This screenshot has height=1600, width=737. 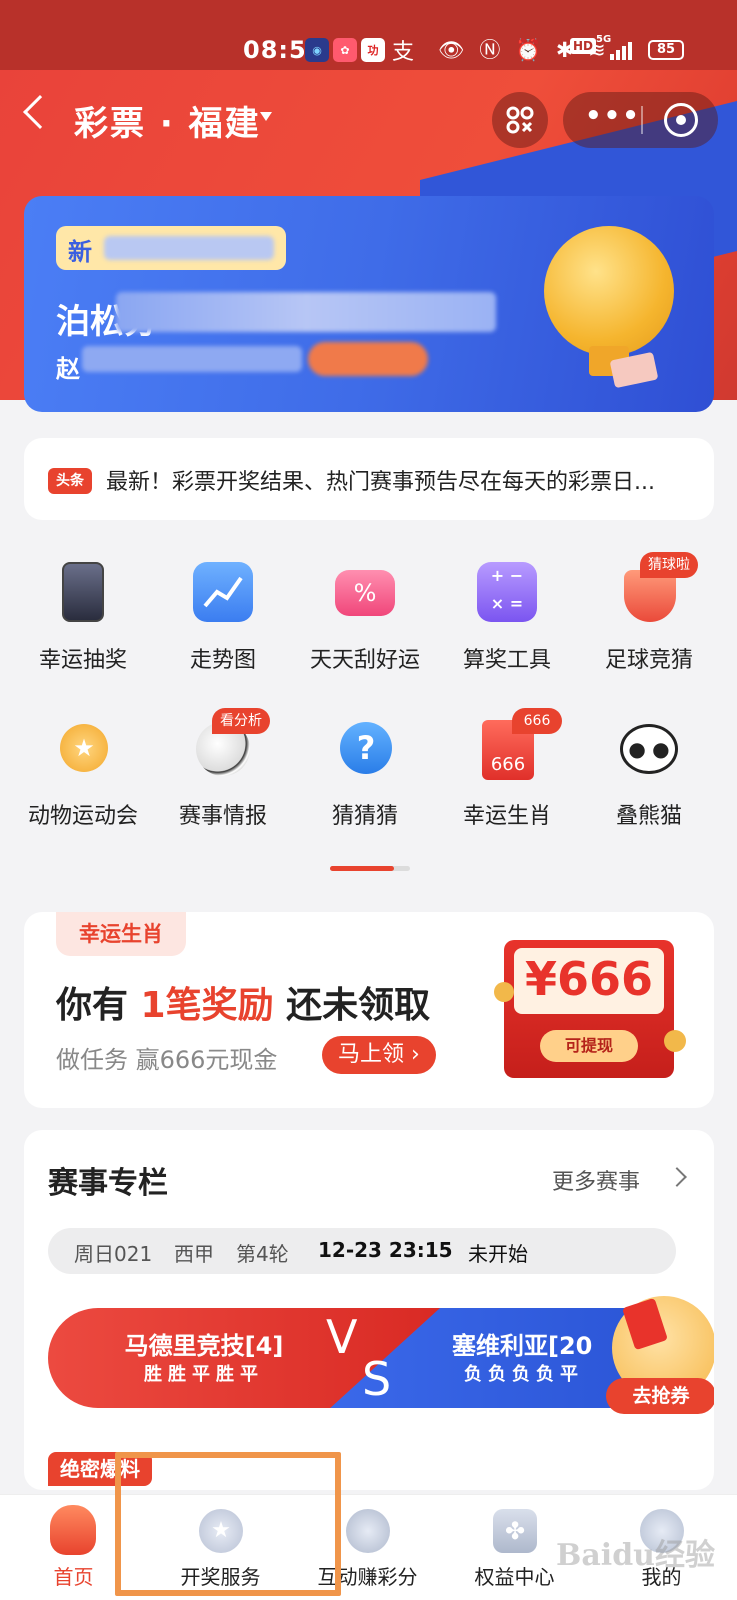 I want to click on envelope-card: ¥666, so click(x=589, y=981).